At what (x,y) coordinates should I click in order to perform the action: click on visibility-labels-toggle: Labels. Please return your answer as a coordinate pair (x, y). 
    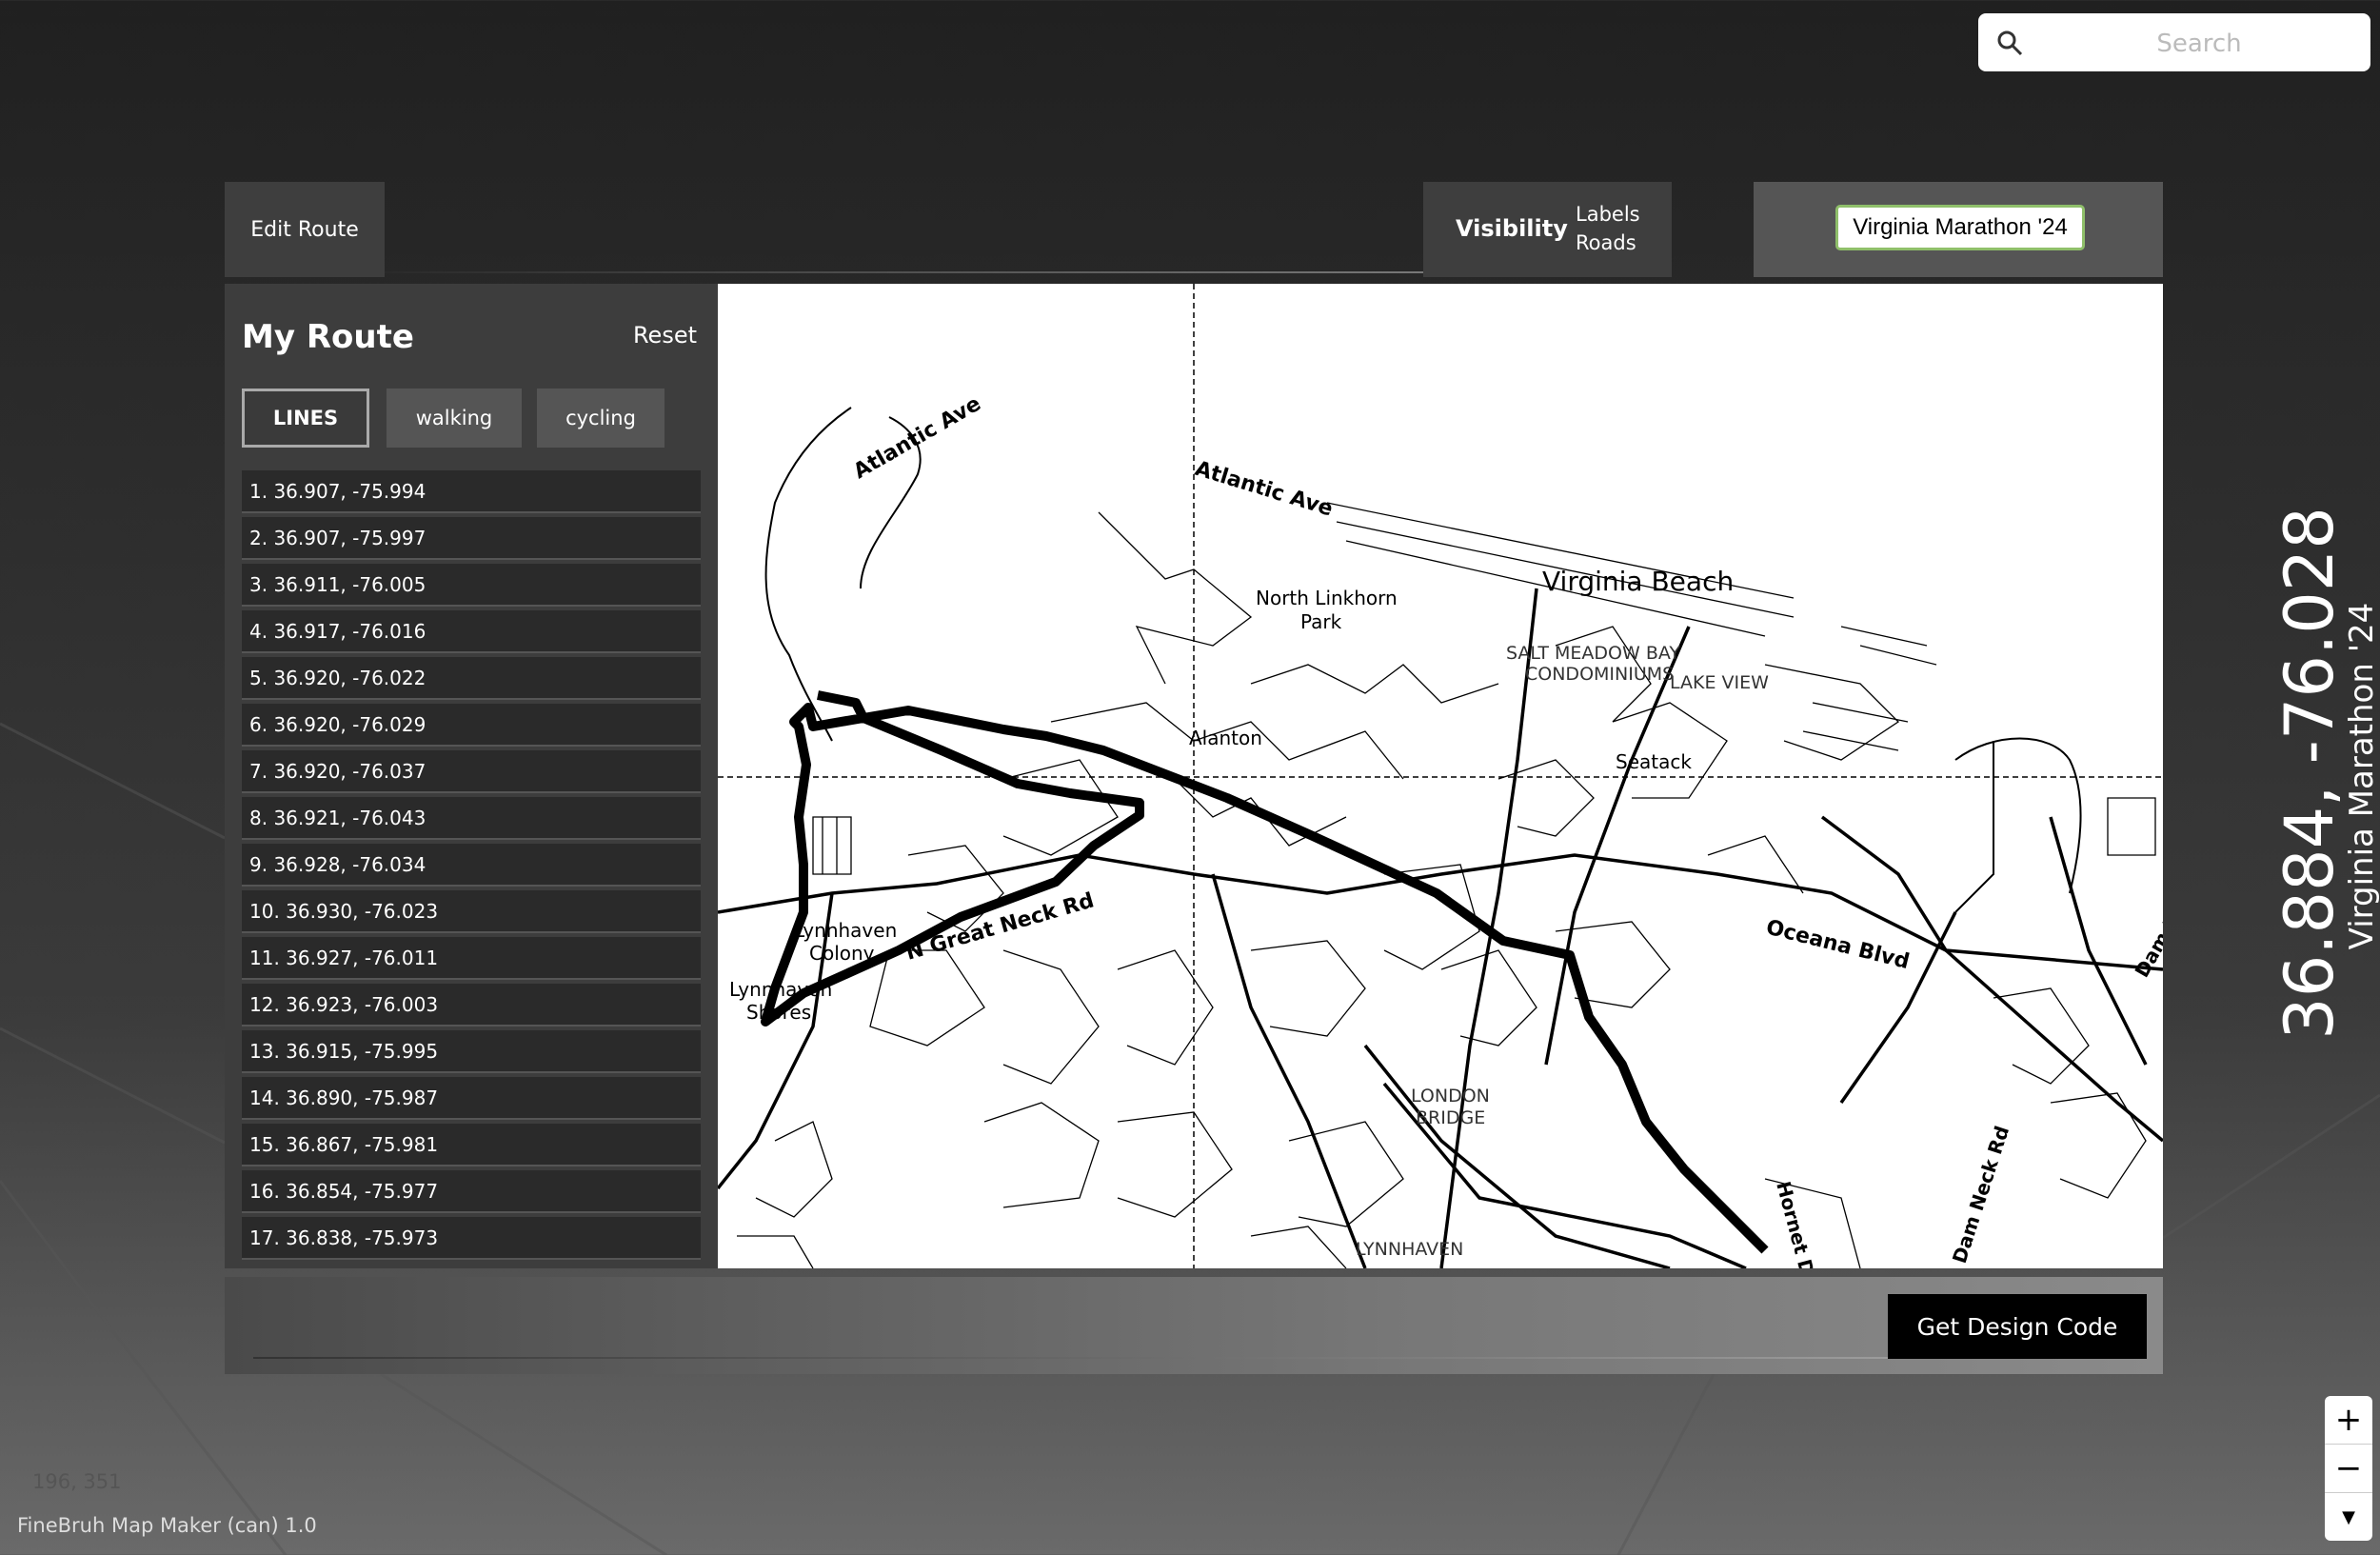
    Looking at the image, I should click on (1608, 215).